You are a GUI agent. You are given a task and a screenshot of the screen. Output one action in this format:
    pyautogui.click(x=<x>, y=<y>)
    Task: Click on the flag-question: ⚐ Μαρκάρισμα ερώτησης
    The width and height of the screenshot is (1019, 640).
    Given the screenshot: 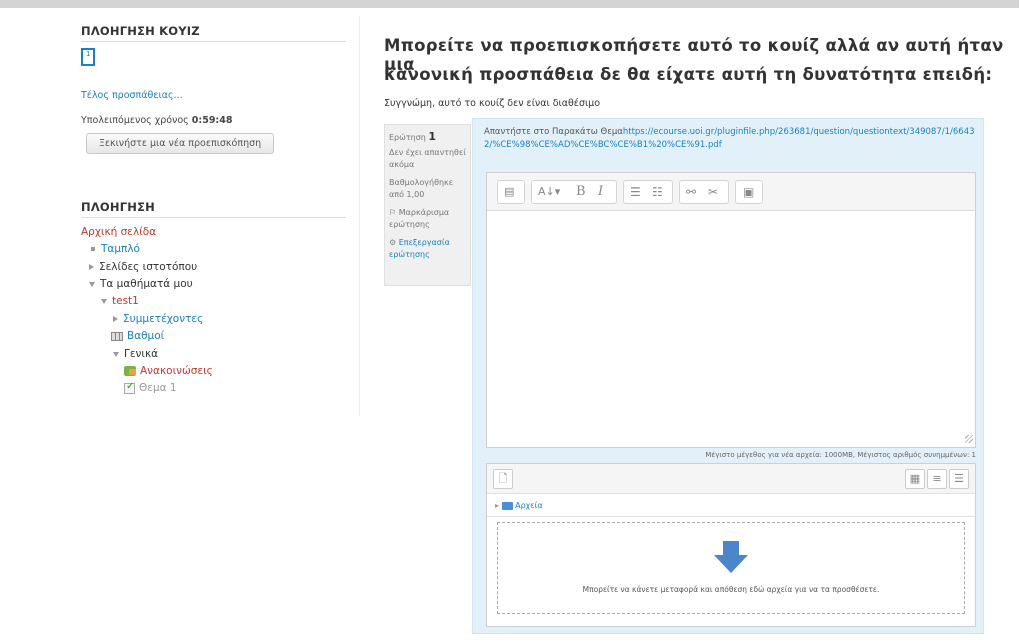 What is the action you would take?
    pyautogui.click(x=427, y=219)
    